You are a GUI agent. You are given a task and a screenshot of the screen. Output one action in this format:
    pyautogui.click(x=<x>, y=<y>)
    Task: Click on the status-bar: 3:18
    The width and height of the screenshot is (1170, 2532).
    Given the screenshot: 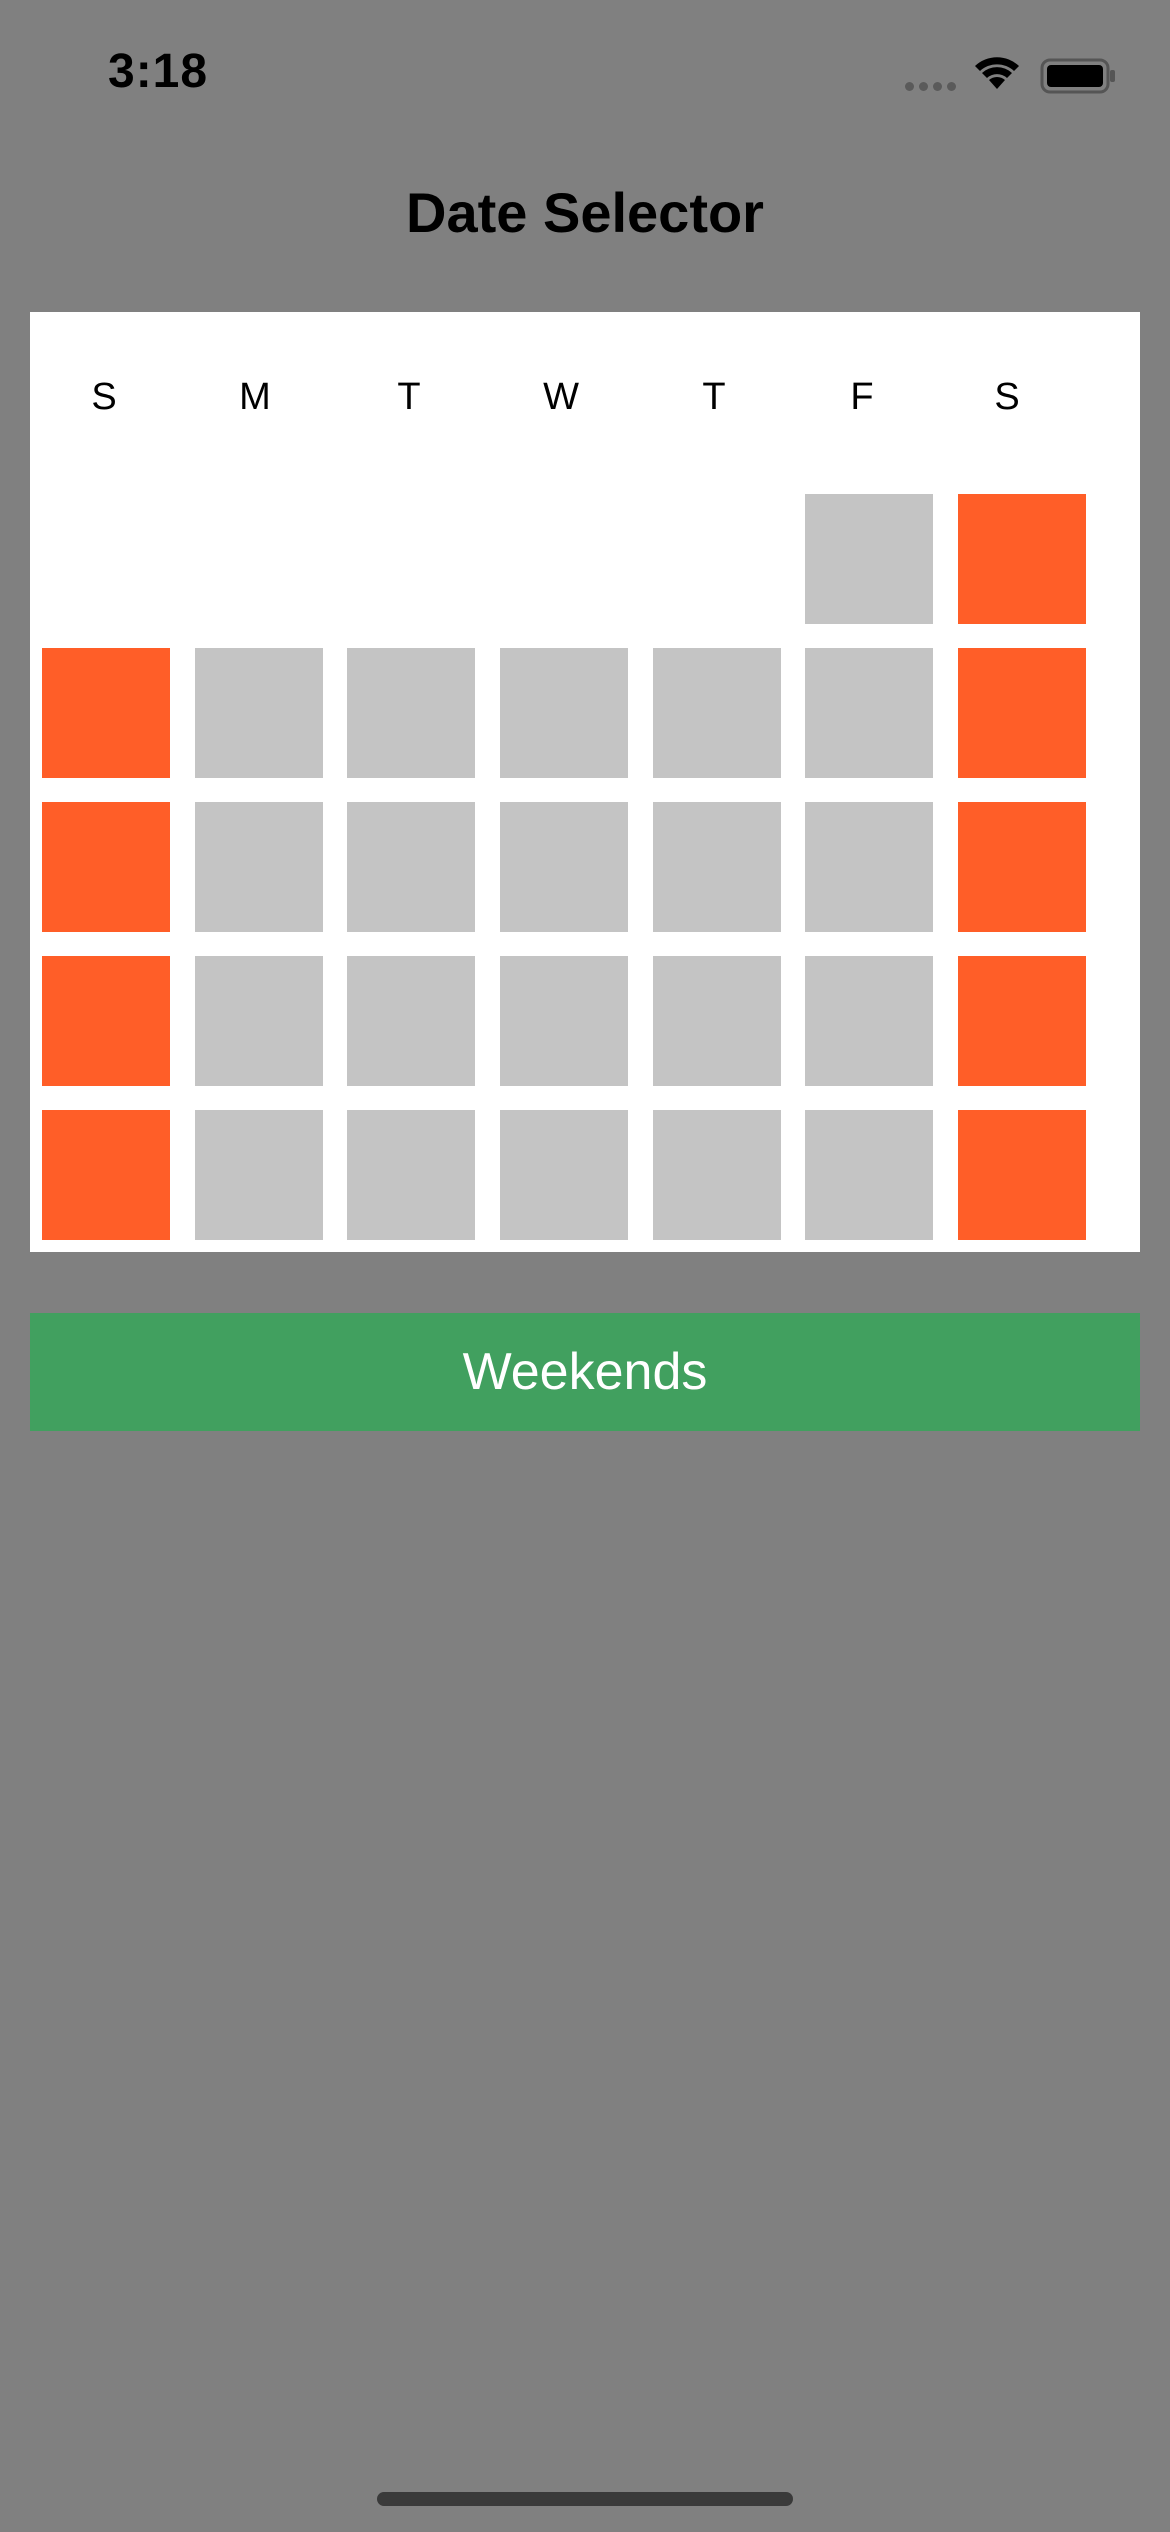 What is the action you would take?
    pyautogui.click(x=585, y=70)
    